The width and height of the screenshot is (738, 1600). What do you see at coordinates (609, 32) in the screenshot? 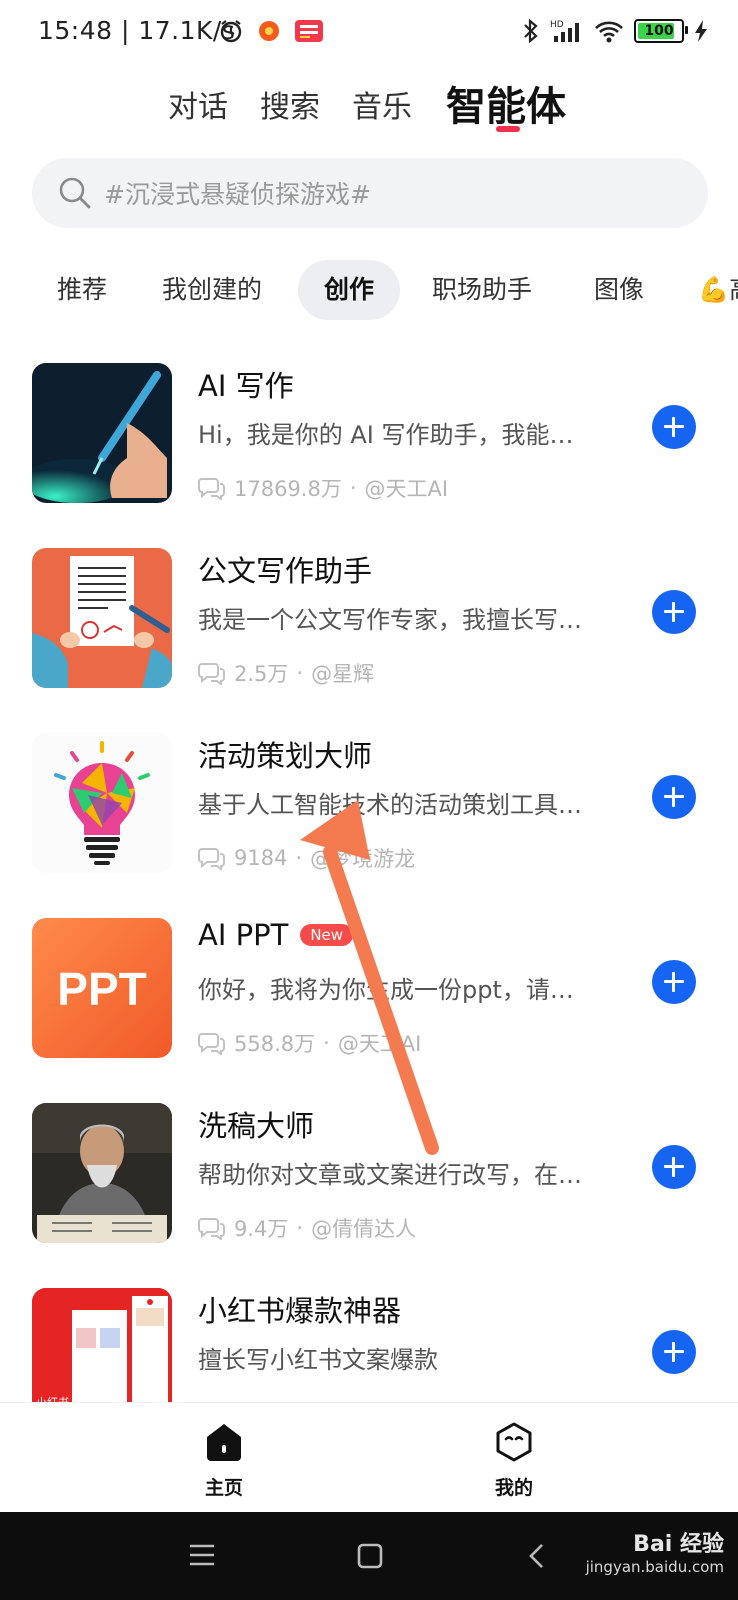
I see `wifi-icon` at bounding box center [609, 32].